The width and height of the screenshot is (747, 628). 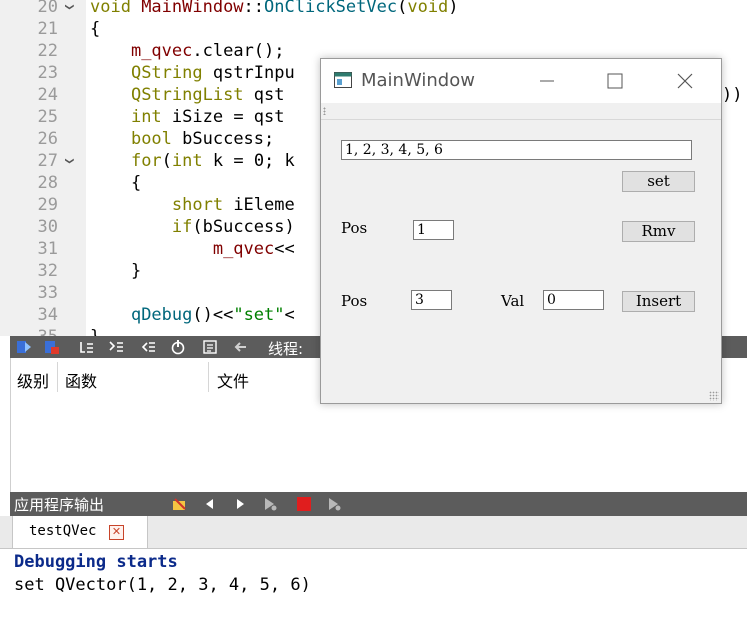 I want to click on column-header-file: 文件, so click(x=233, y=380).